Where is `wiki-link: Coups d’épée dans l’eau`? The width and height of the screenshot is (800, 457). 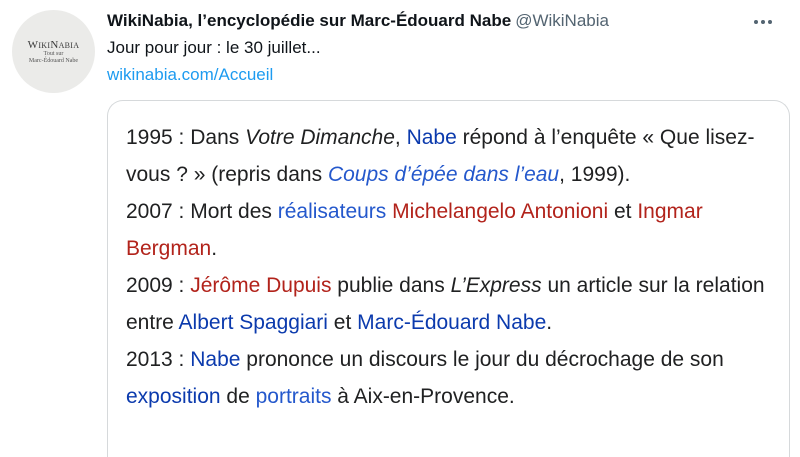
wiki-link: Coups d’épée dans l’eau is located at coordinates (443, 174).